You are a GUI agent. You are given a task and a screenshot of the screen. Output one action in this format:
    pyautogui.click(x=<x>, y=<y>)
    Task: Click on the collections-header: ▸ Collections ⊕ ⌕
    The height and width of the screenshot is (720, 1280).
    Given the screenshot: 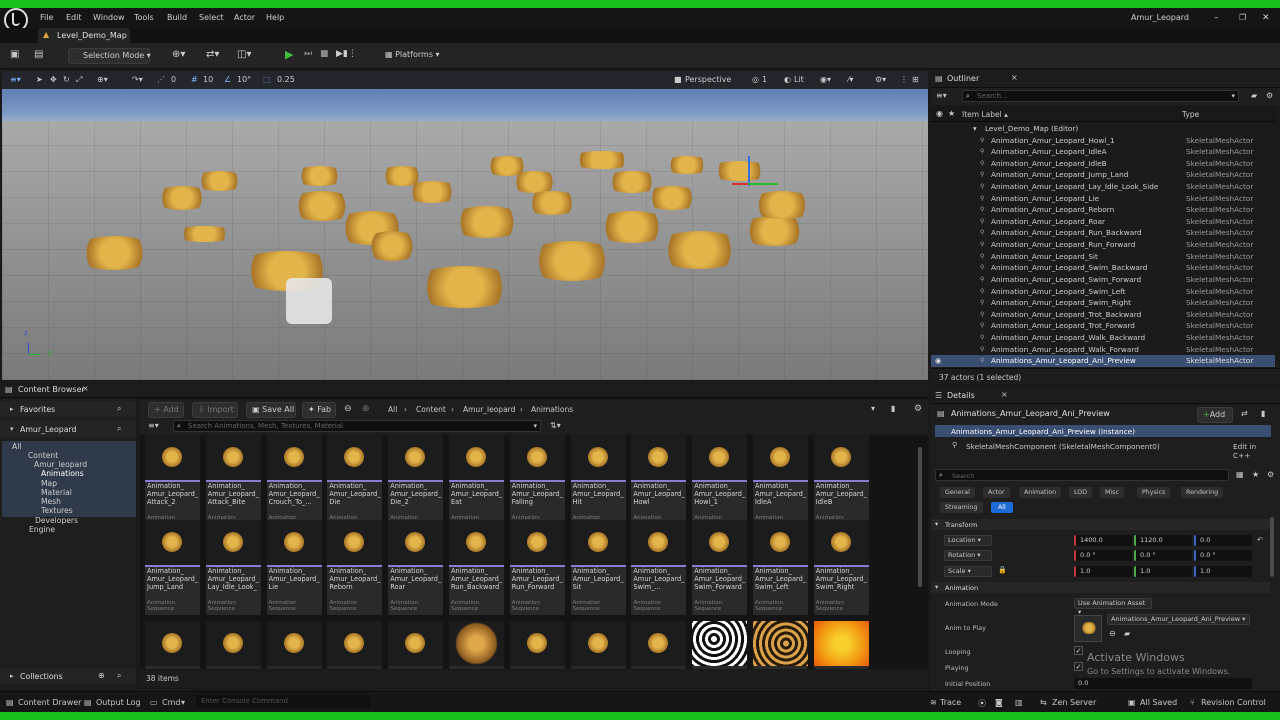 What is the action you would take?
    pyautogui.click(x=68, y=676)
    